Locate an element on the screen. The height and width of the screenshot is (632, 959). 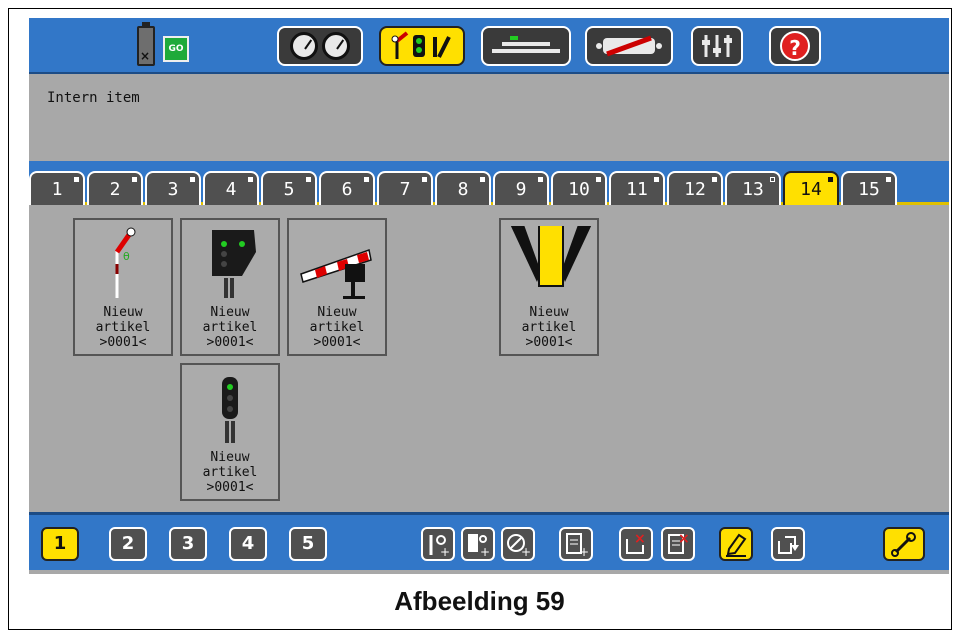
locomotive-icon is located at coordinates (629, 46).